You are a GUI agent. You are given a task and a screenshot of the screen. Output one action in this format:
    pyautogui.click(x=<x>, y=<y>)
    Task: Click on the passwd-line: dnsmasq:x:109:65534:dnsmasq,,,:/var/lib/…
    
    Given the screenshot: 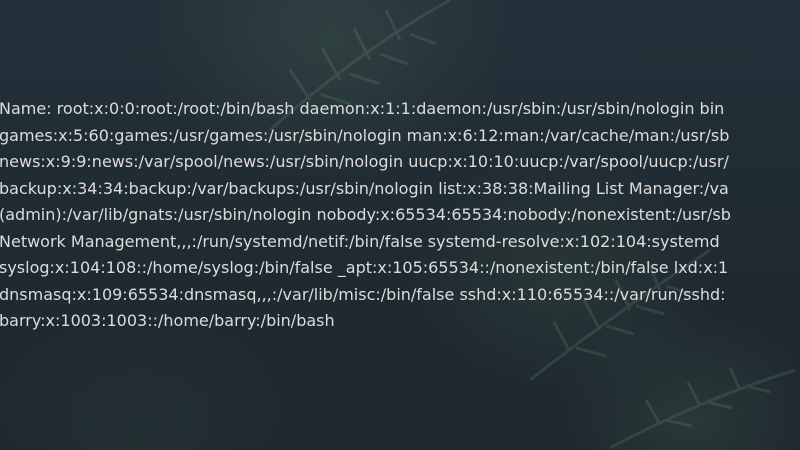 What is the action you would take?
    pyautogui.click(x=363, y=294)
    